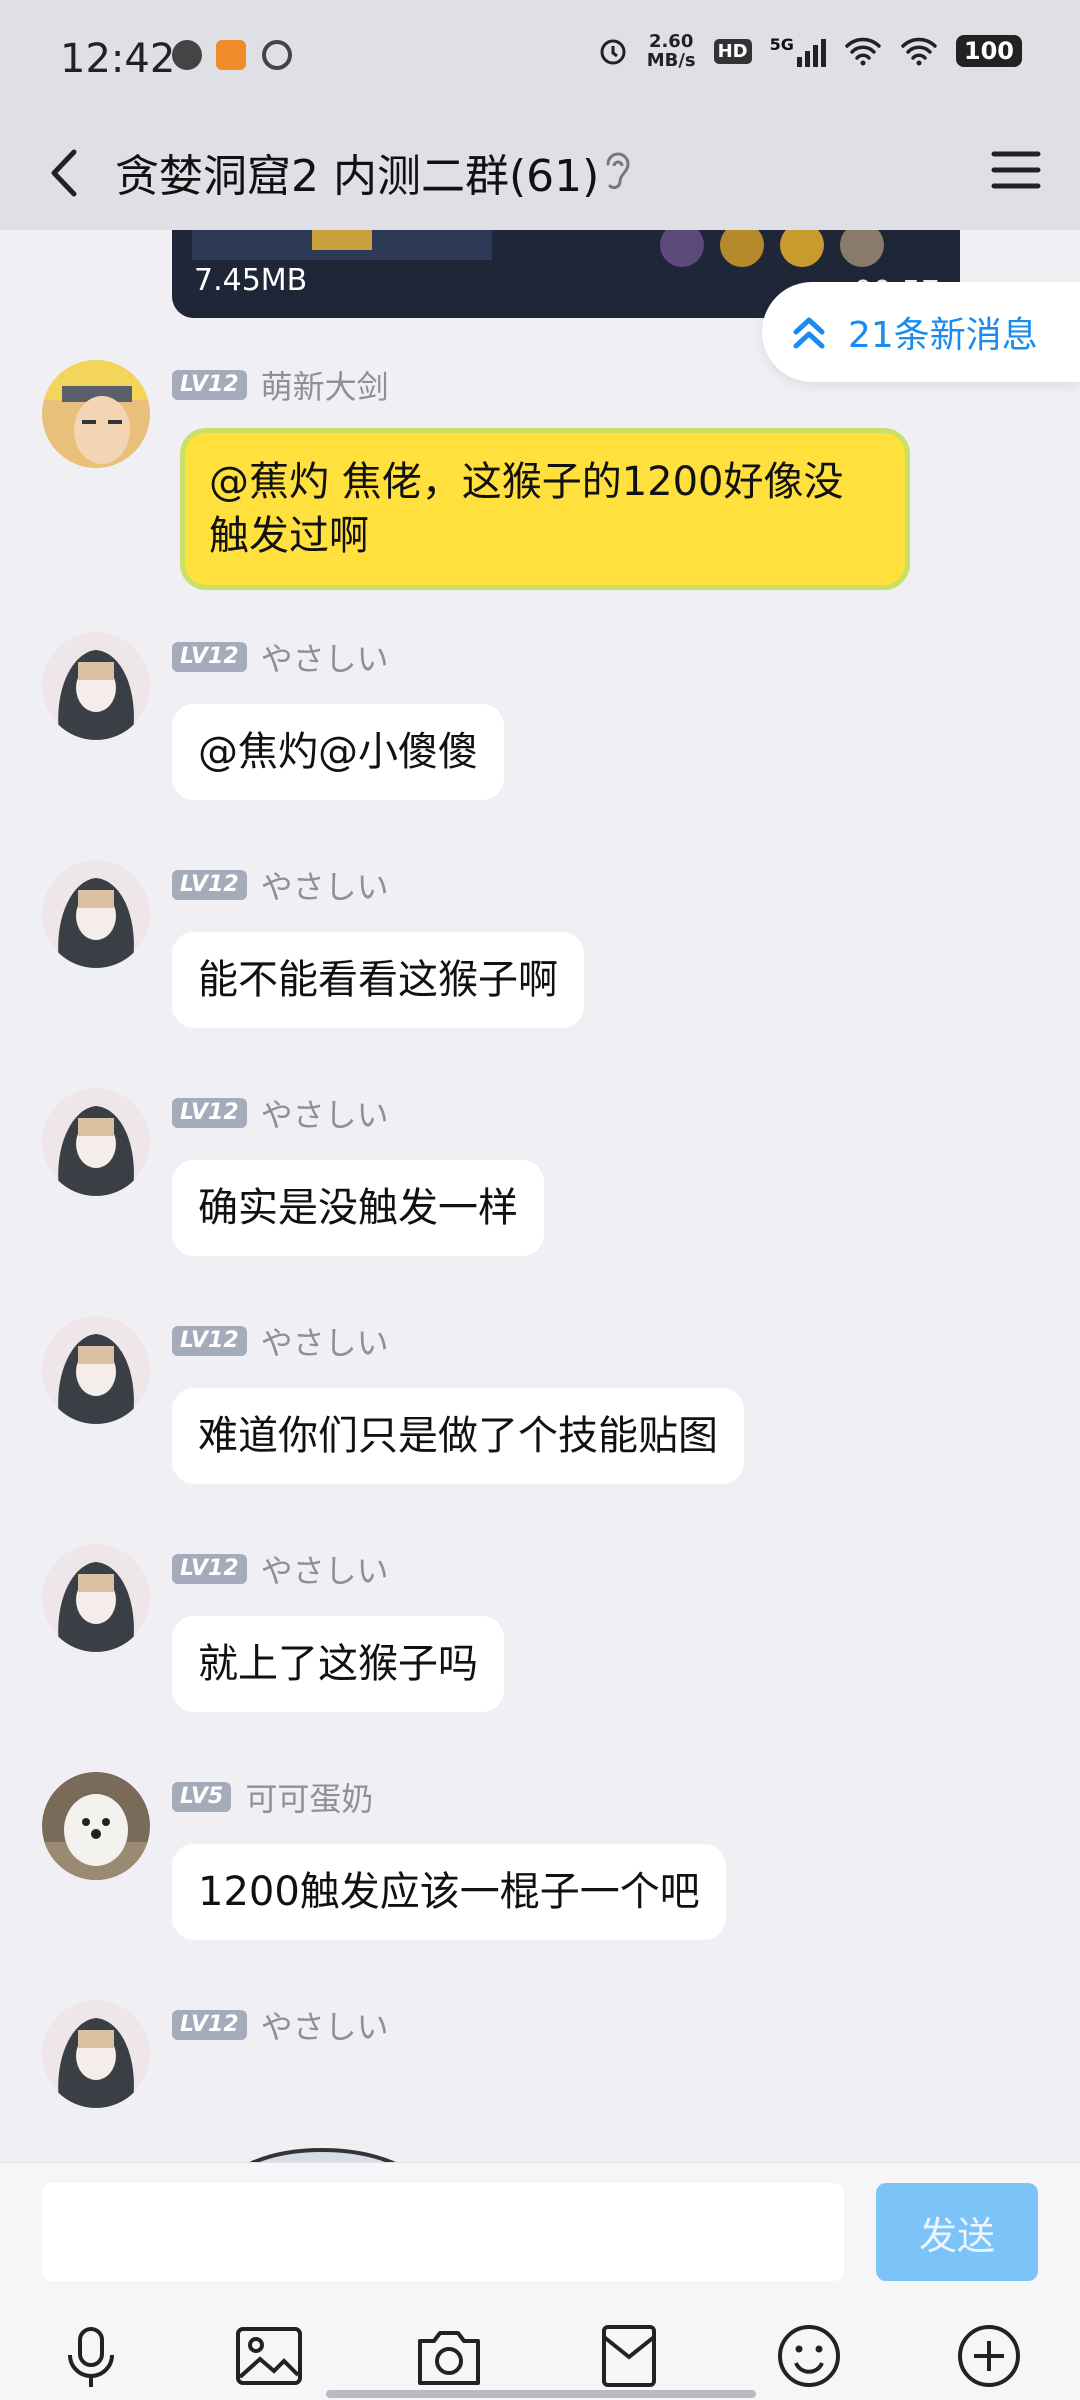 The width and height of the screenshot is (1080, 2400). I want to click on input-bar: 发送, so click(540, 2281).